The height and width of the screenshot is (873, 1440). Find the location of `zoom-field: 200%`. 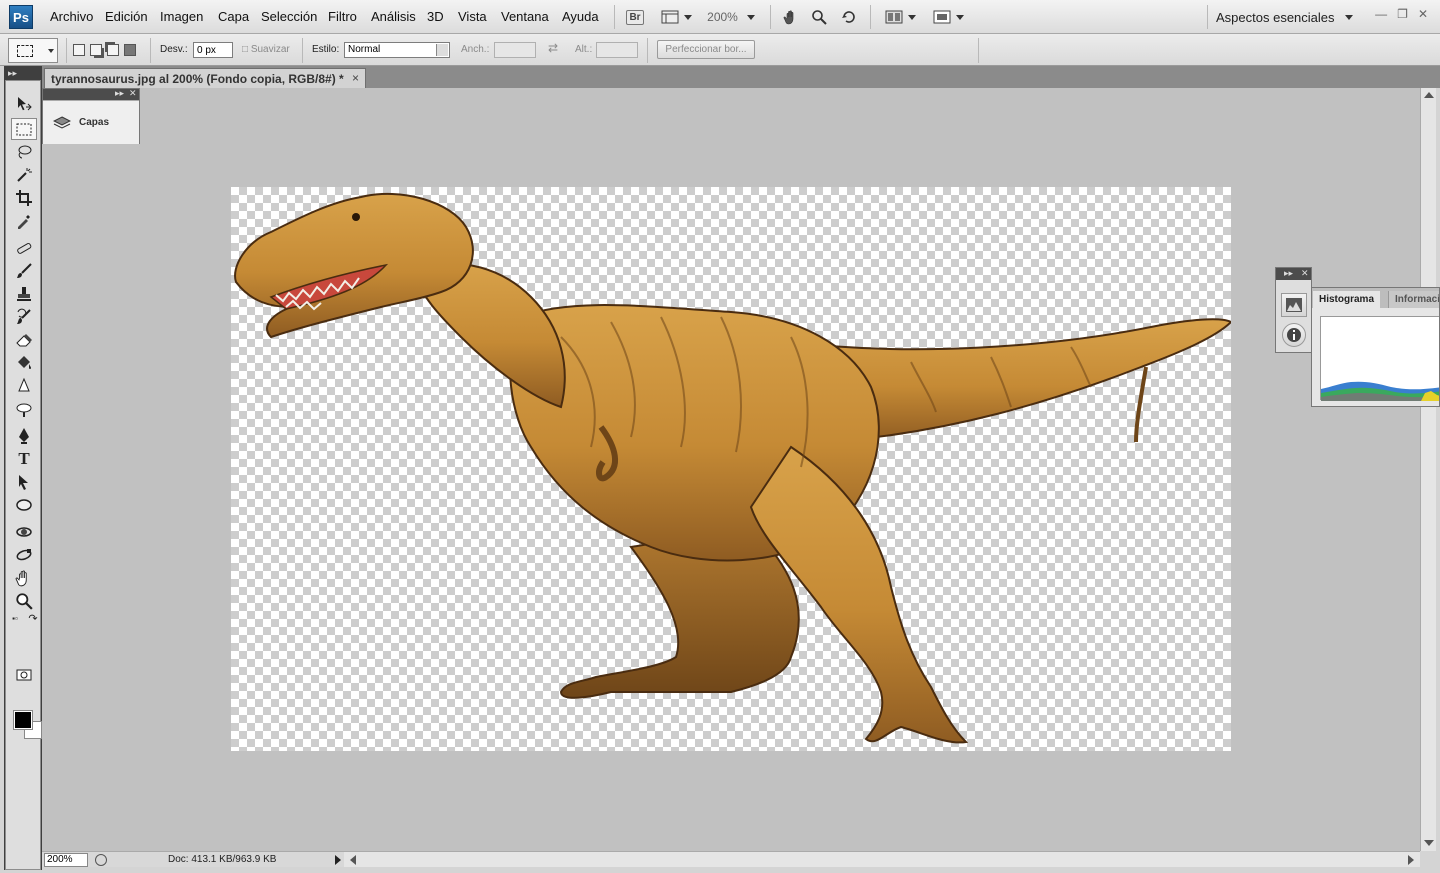

zoom-field: 200% is located at coordinates (66, 860).